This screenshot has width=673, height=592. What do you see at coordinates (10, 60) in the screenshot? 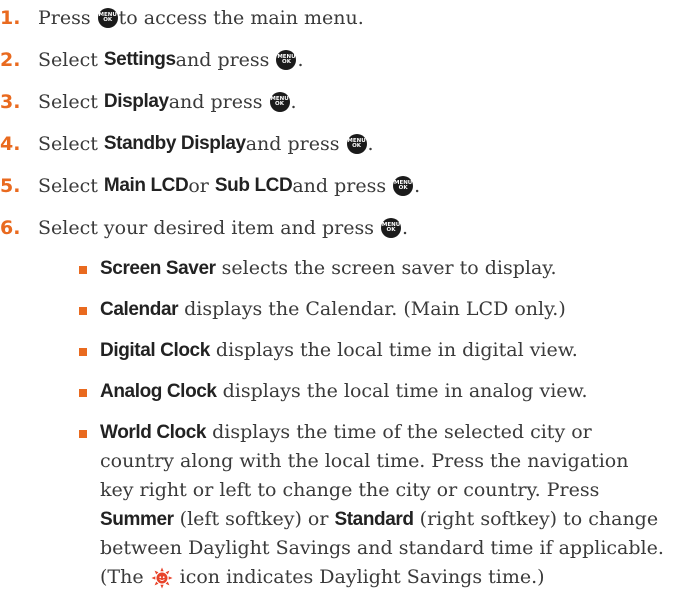
I see `step-number: 2.` at bounding box center [10, 60].